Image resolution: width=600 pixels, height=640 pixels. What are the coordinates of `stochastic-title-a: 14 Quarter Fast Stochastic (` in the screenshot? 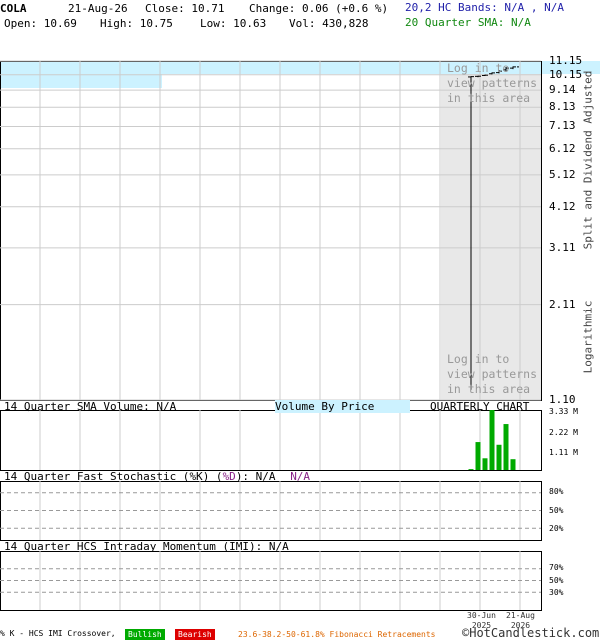 It's located at (97, 476).